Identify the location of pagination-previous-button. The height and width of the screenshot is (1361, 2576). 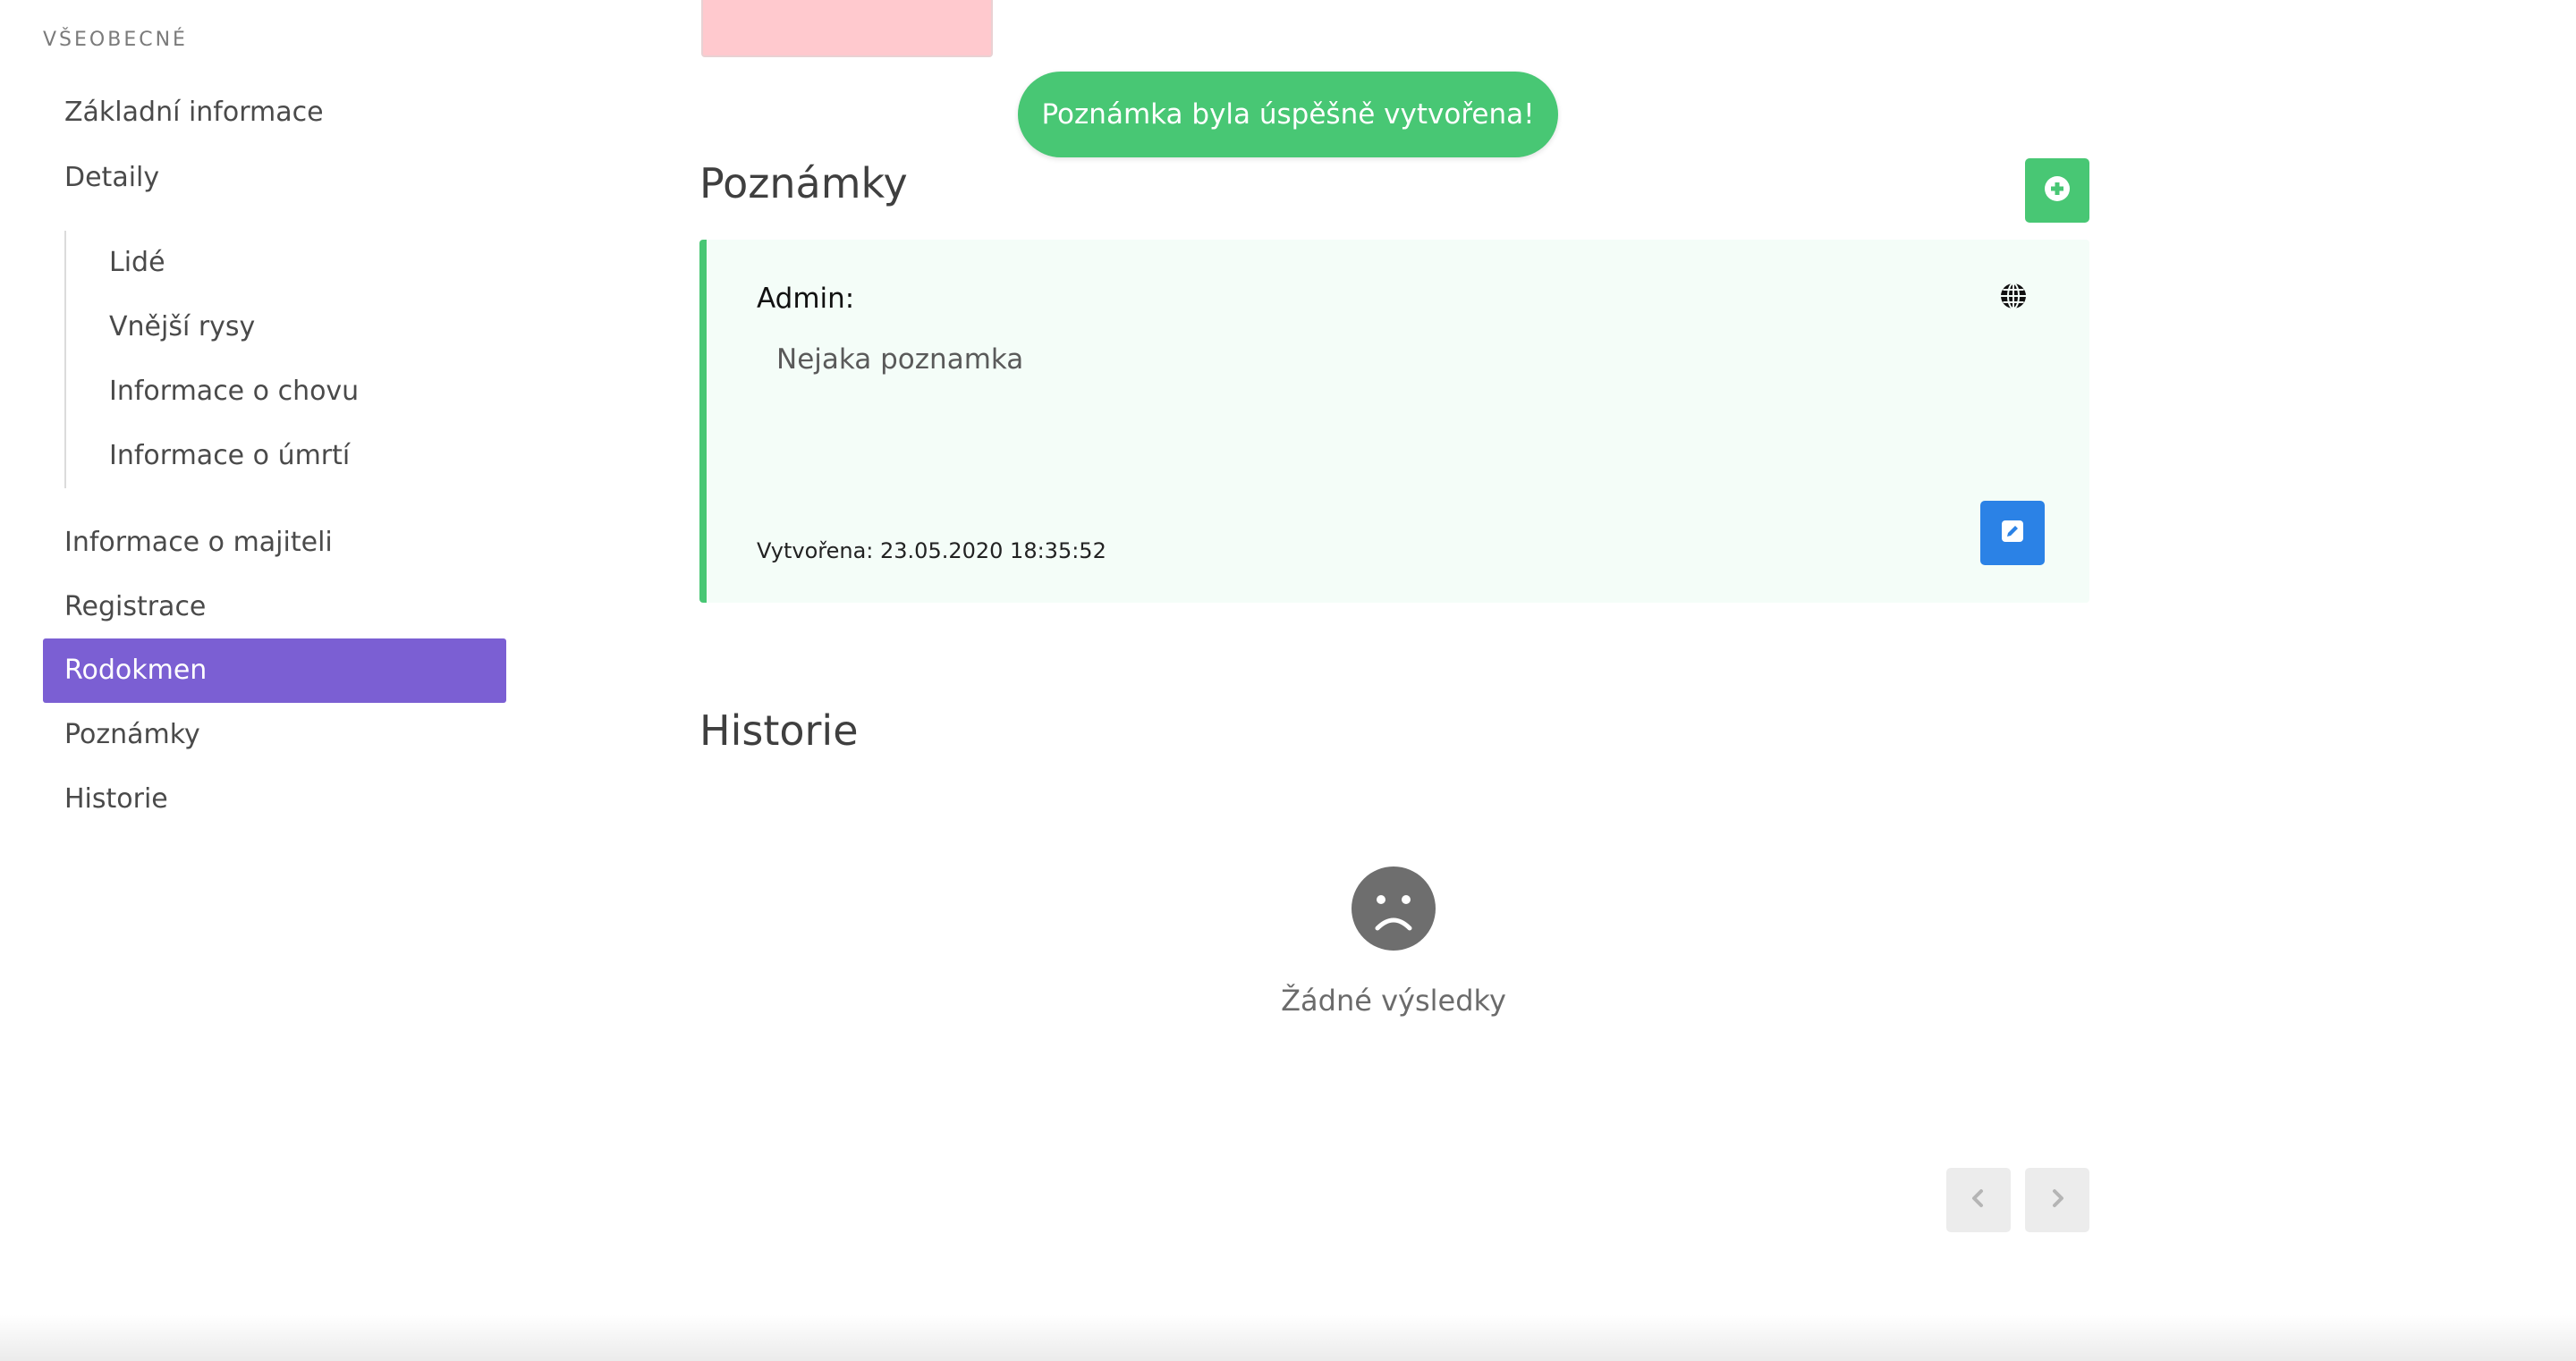
(1978, 1200).